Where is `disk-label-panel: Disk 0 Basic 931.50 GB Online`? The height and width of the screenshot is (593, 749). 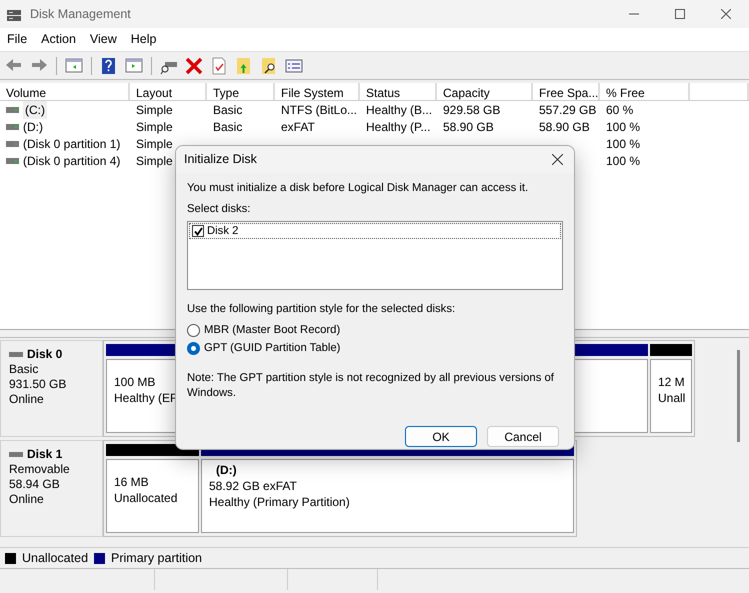
disk-label-panel: Disk 0 Basic 931.50 GB Online is located at coordinates (51, 388).